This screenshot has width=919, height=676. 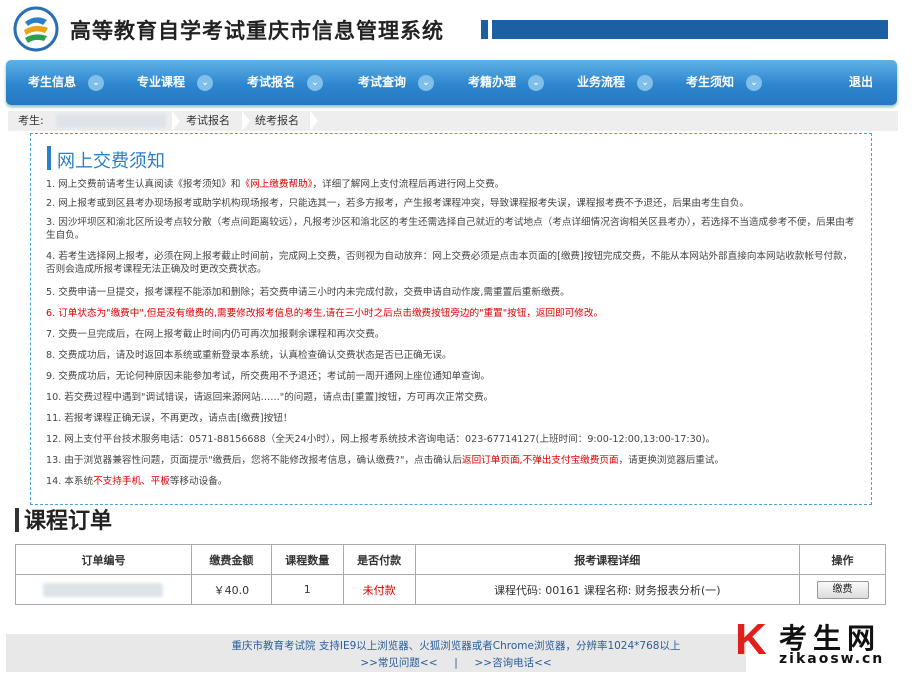 I want to click on nav-item-courses: 专业课程 ⌄, so click(x=175, y=82).